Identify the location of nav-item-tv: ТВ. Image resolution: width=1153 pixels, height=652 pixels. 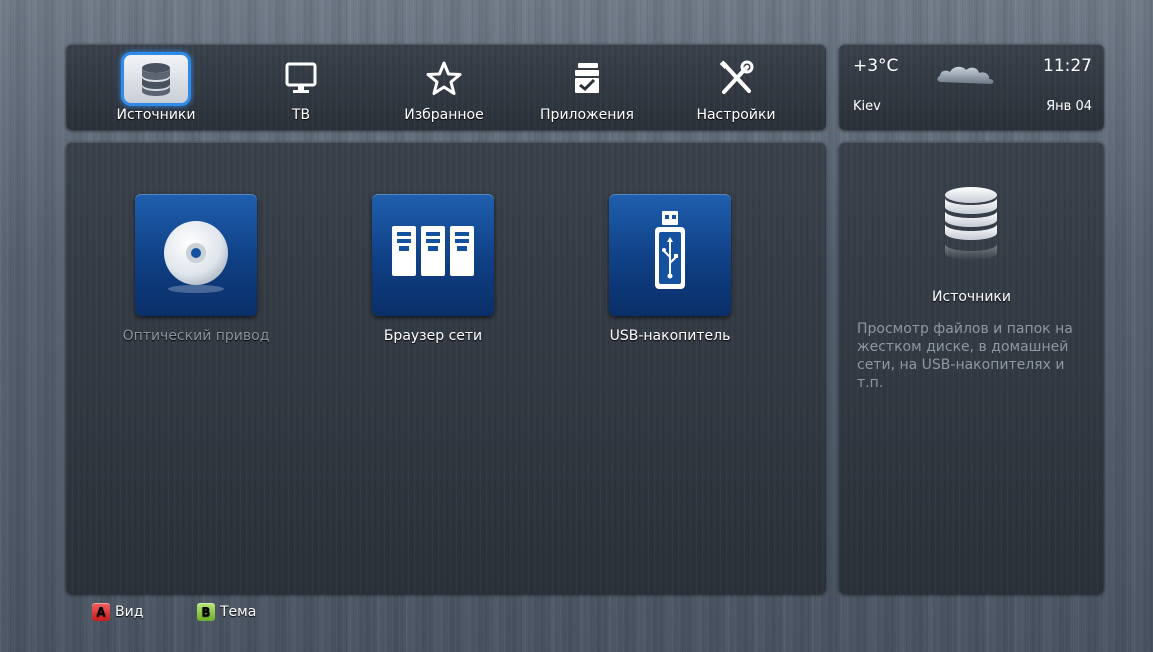
(301, 87).